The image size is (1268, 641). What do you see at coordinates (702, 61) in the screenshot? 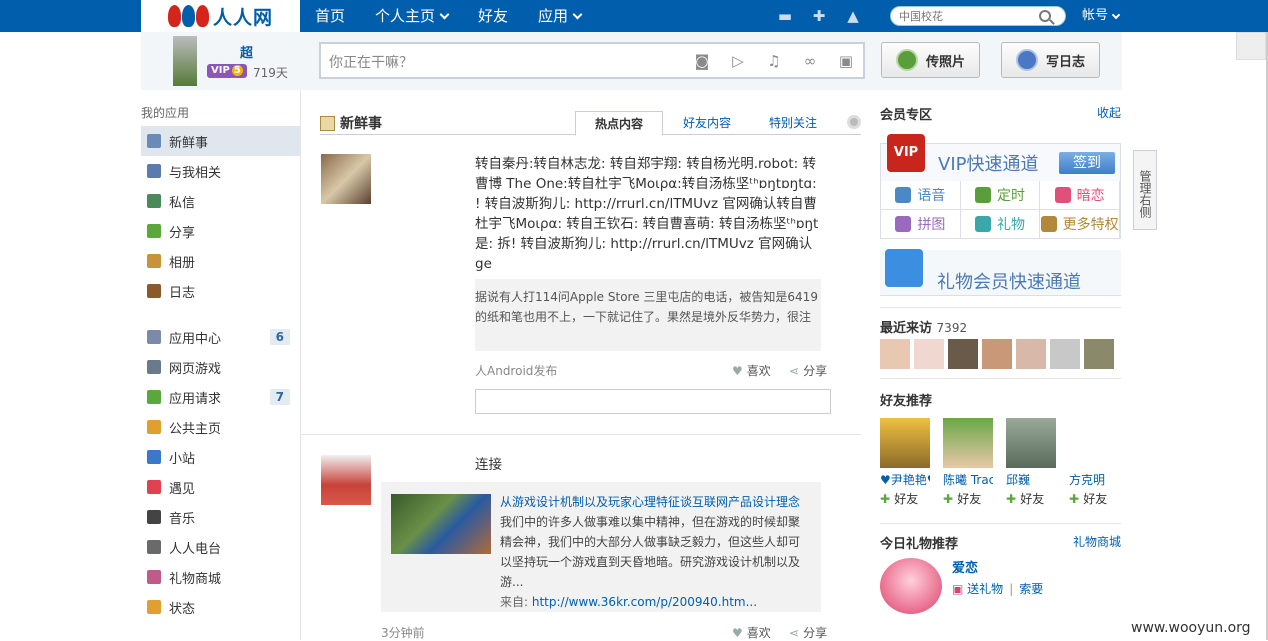
I see `camera-icon: ◙` at bounding box center [702, 61].